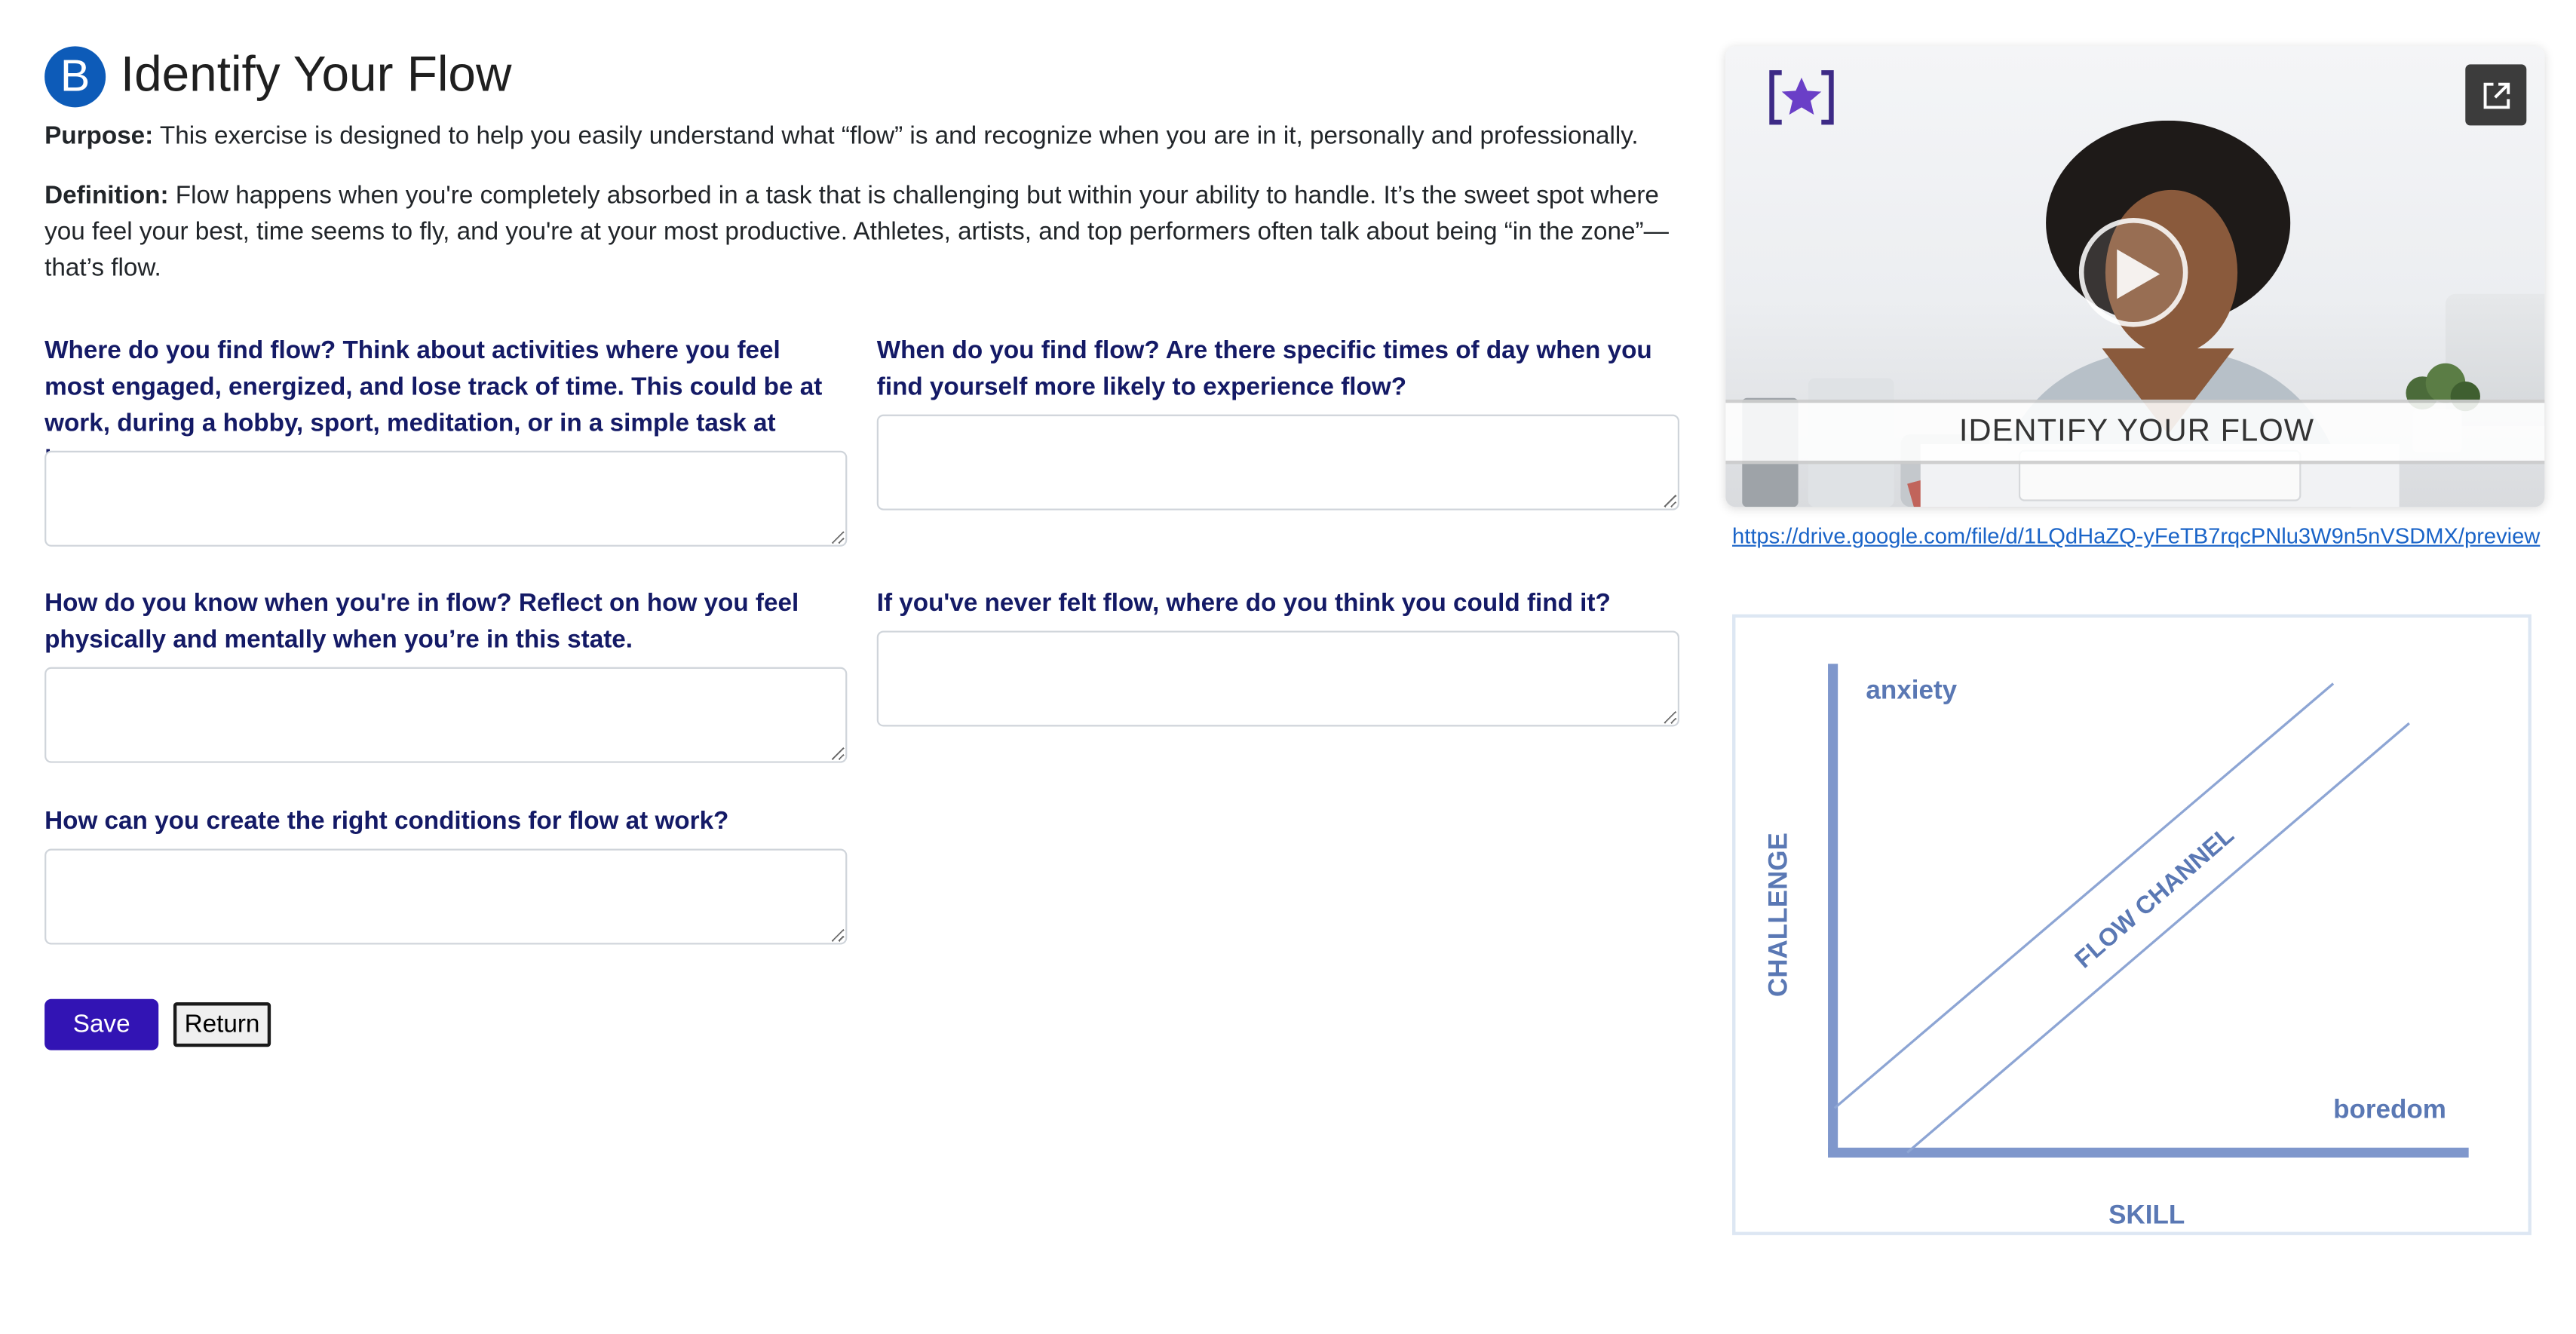 The height and width of the screenshot is (1334, 2576). I want to click on save-button: Save, so click(101, 1024).